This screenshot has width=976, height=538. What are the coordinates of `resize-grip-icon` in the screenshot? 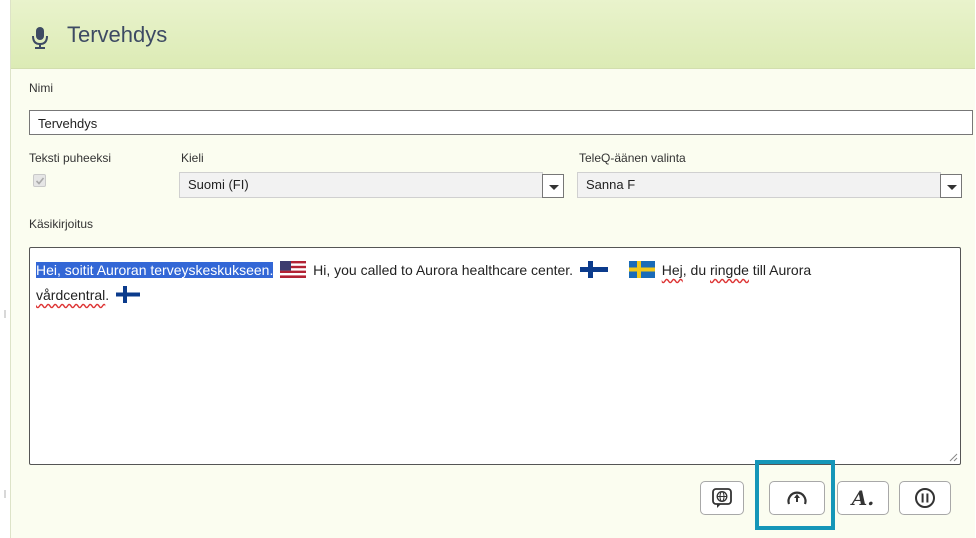 It's located at (953, 457).